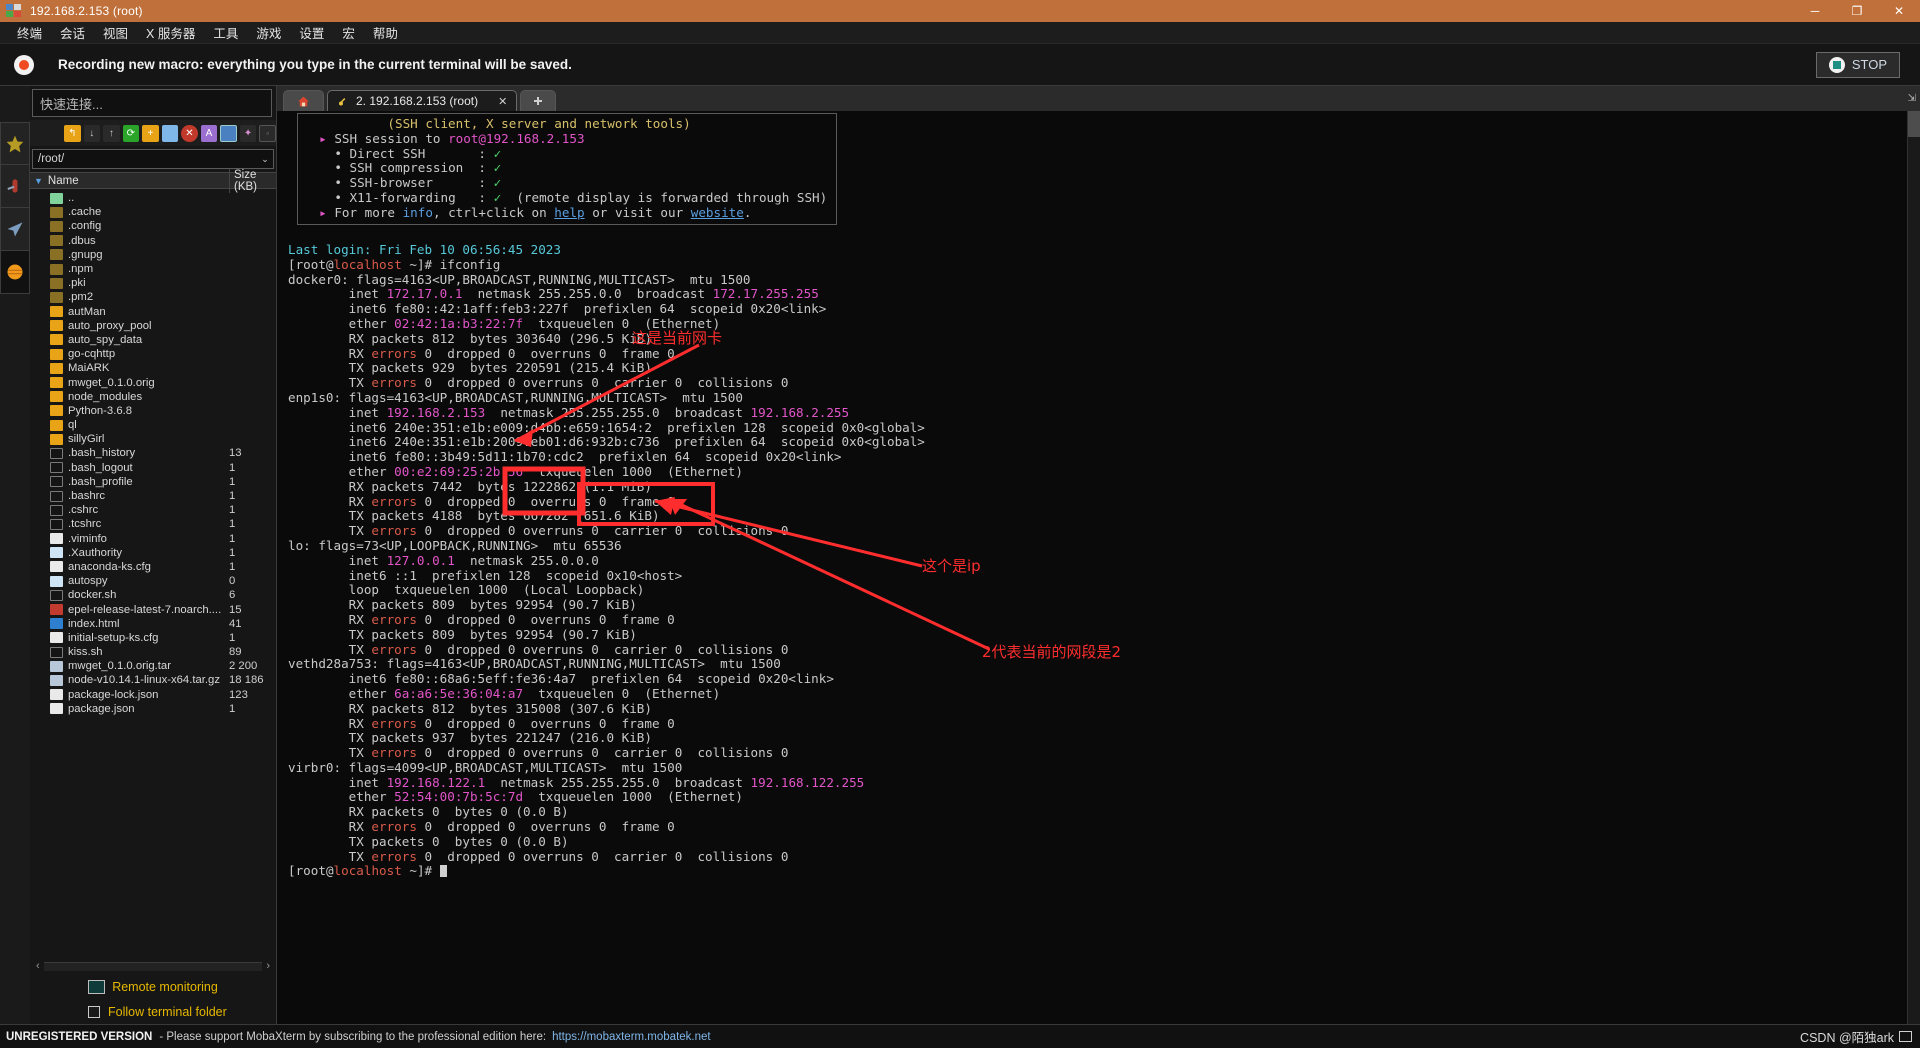 The image size is (1920, 1048). I want to click on file-row: .., so click(153, 198).